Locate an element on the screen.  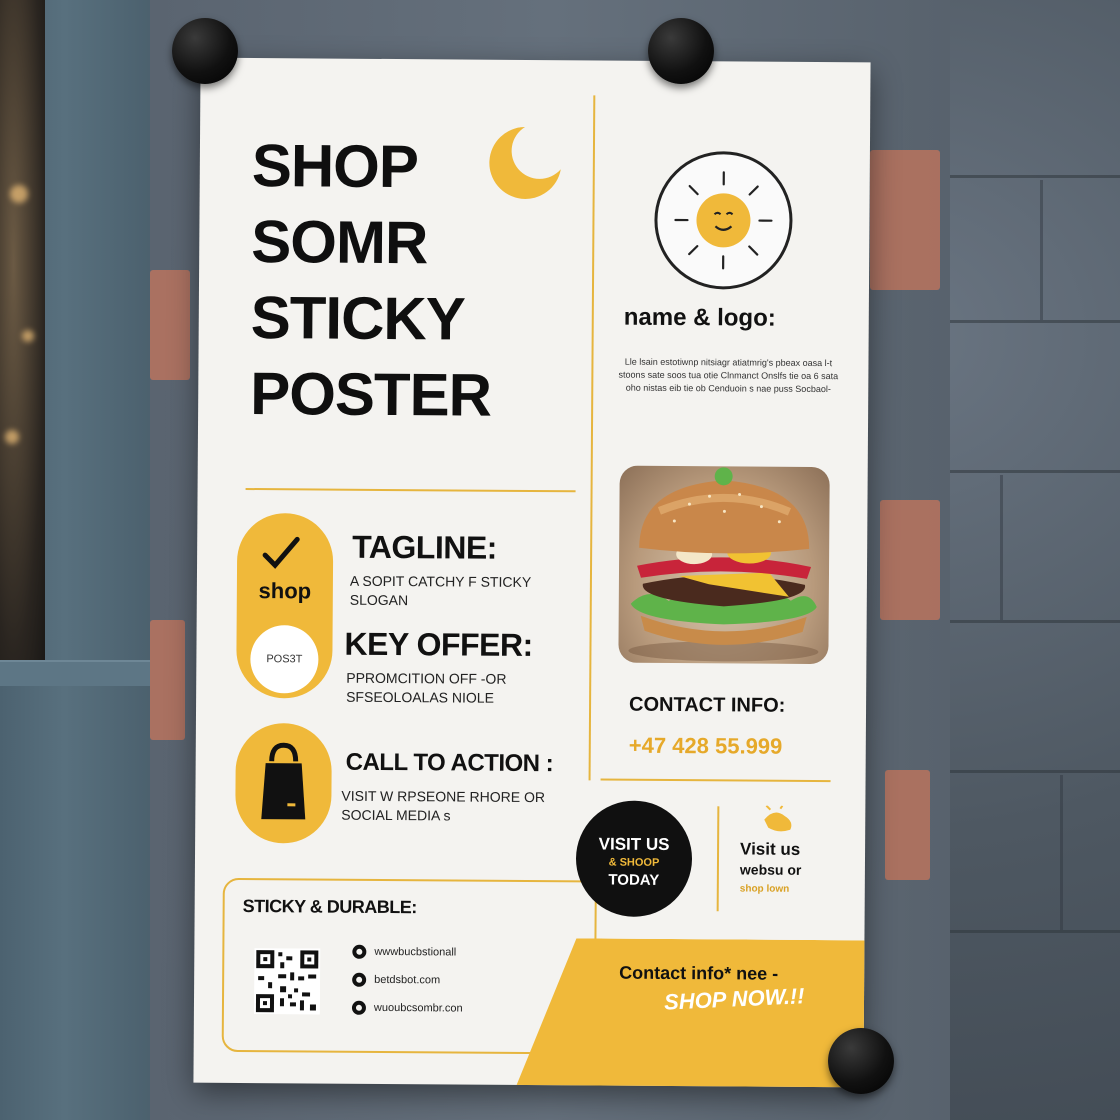
headline-line: SOMR is located at coordinates (339, 242).